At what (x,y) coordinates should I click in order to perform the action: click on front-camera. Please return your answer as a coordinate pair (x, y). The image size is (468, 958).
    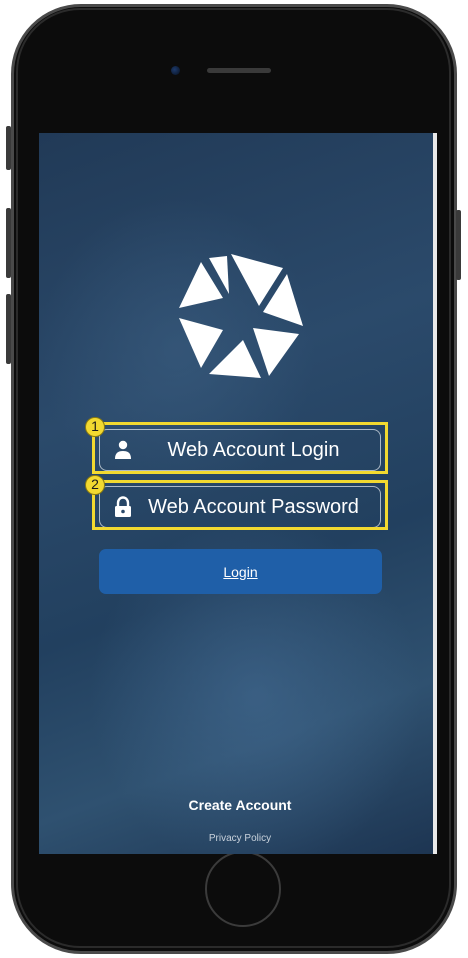
    Looking at the image, I should click on (175, 70).